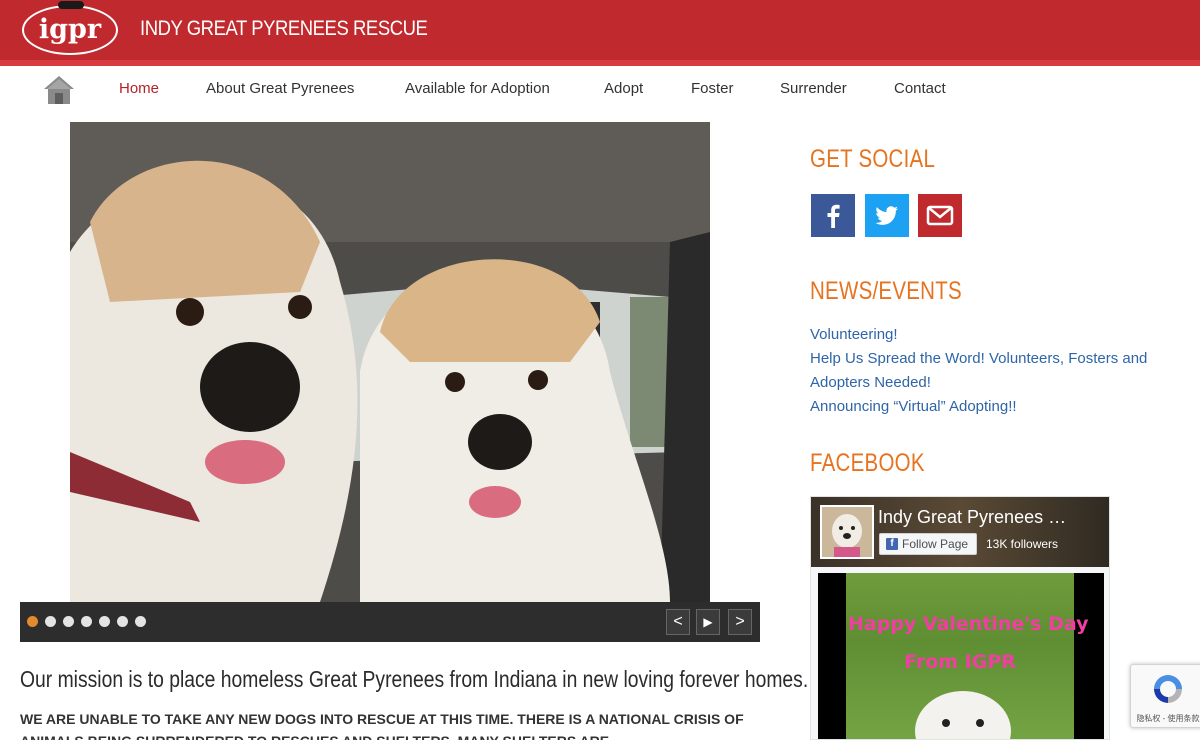  I want to click on fb-follow-label: Follow Page, so click(935, 544).